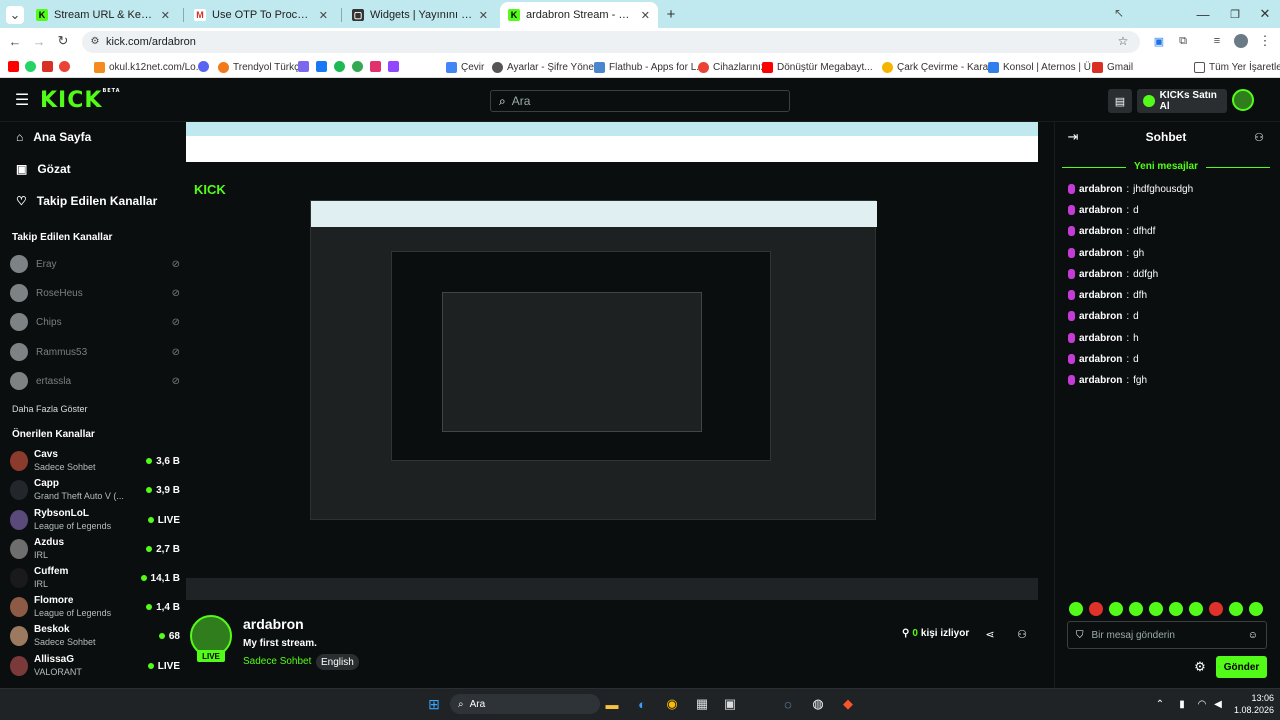 The width and height of the screenshot is (1280, 720). I want to click on send-button: Gönder, so click(1241, 667).